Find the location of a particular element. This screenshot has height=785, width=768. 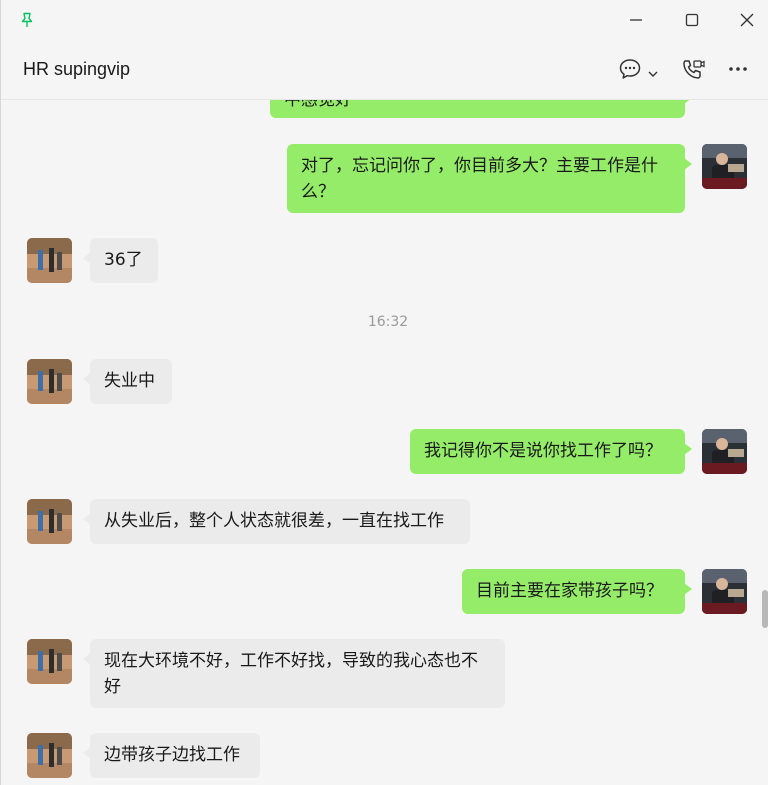

message-bubble-incoming: 36了 is located at coordinates (120, 260).